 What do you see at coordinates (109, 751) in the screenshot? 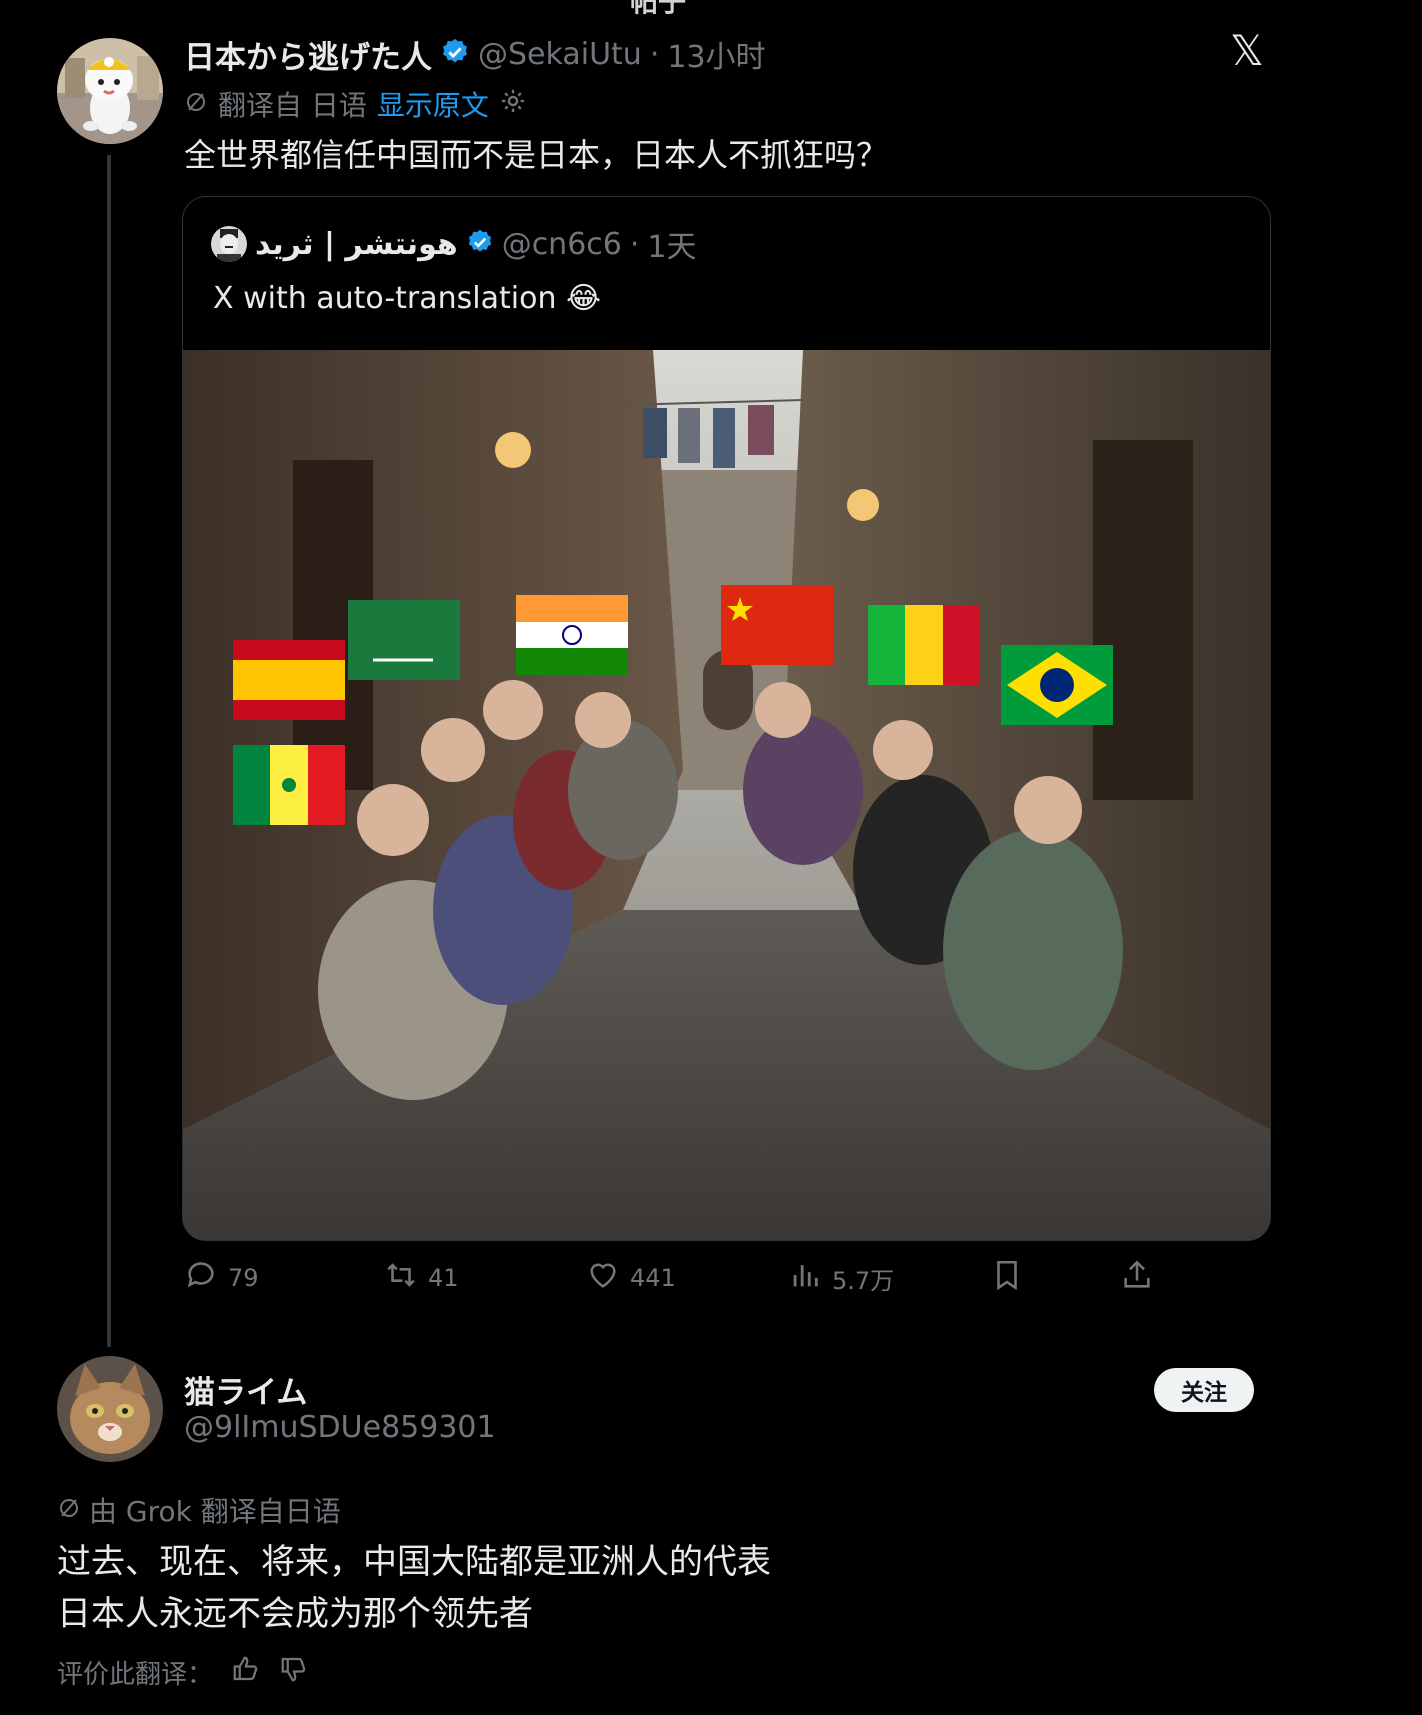
I see `thread-connector-line` at bounding box center [109, 751].